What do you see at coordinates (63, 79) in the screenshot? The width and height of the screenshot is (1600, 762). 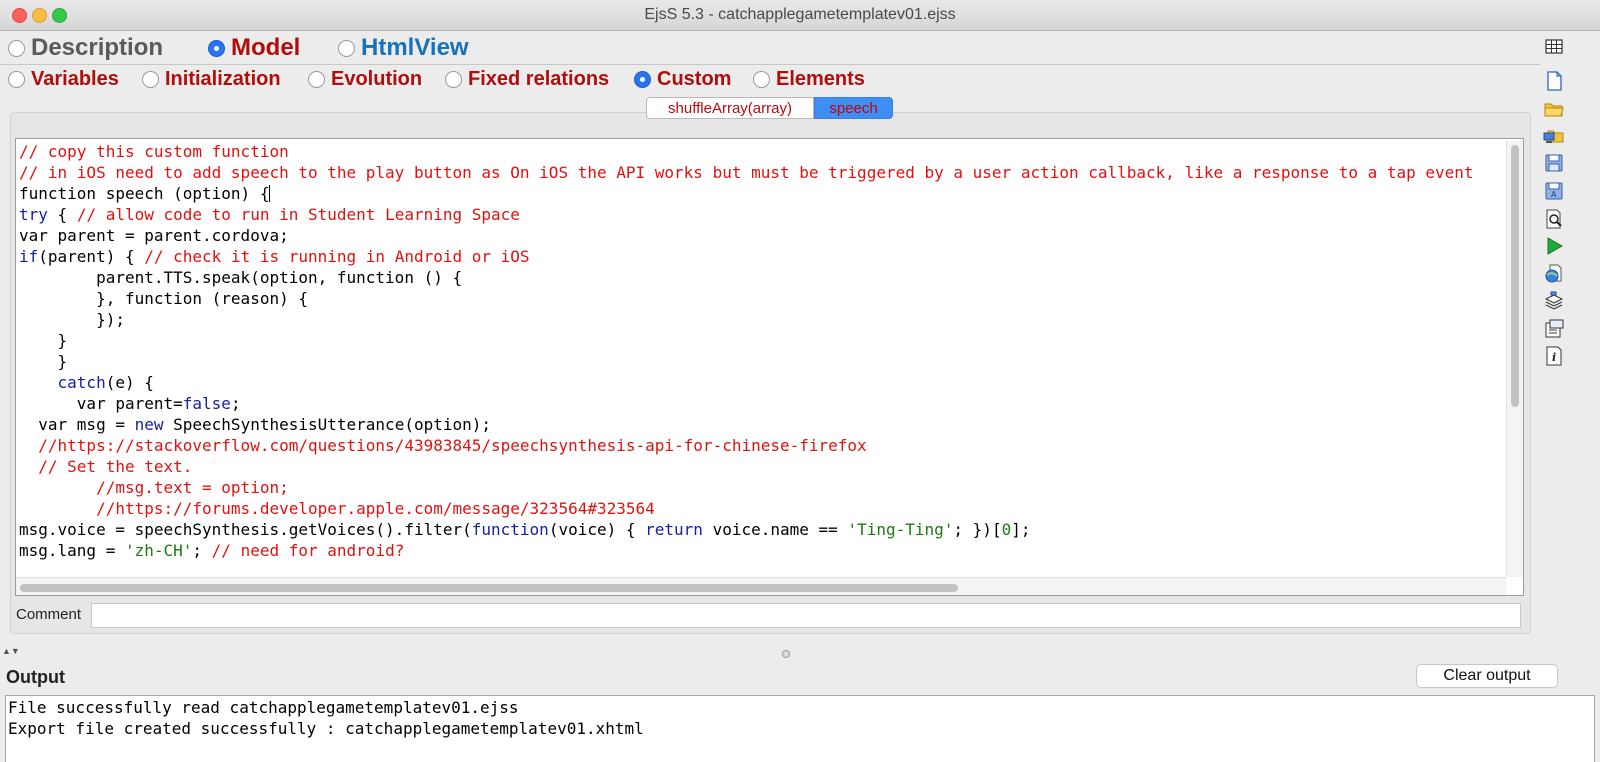 I see `tab-variables: Variables` at bounding box center [63, 79].